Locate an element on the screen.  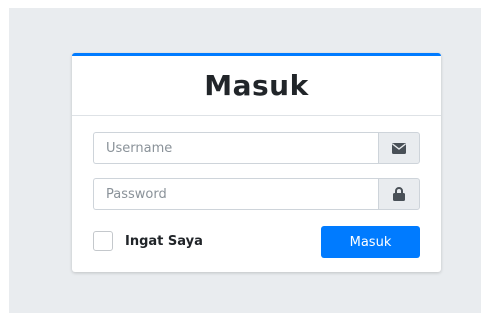
card-header: Masuk is located at coordinates (256, 86).